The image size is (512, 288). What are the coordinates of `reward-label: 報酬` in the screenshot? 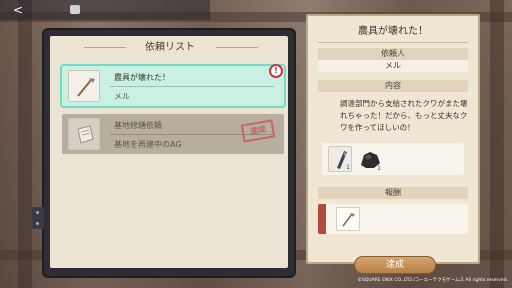 It's located at (393, 193).